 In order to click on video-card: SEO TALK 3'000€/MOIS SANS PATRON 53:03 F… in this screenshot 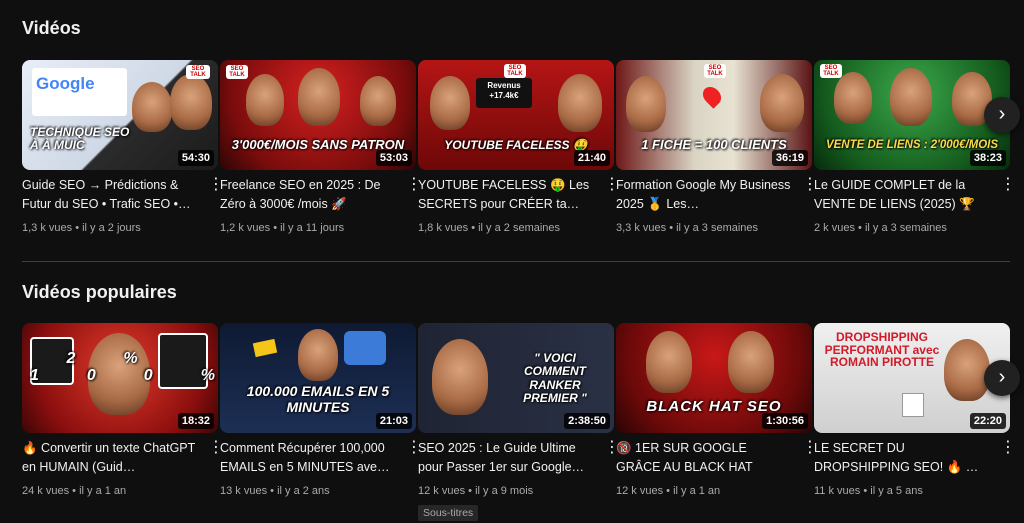, I will do `click(321, 147)`.